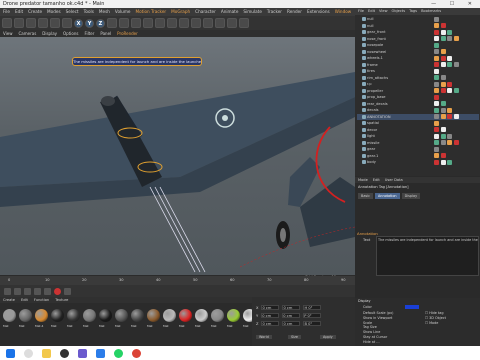 This screenshot has height=360, width=480. Describe the element at coordinates (232, 23) in the screenshot. I see `camera-icon` at that location.